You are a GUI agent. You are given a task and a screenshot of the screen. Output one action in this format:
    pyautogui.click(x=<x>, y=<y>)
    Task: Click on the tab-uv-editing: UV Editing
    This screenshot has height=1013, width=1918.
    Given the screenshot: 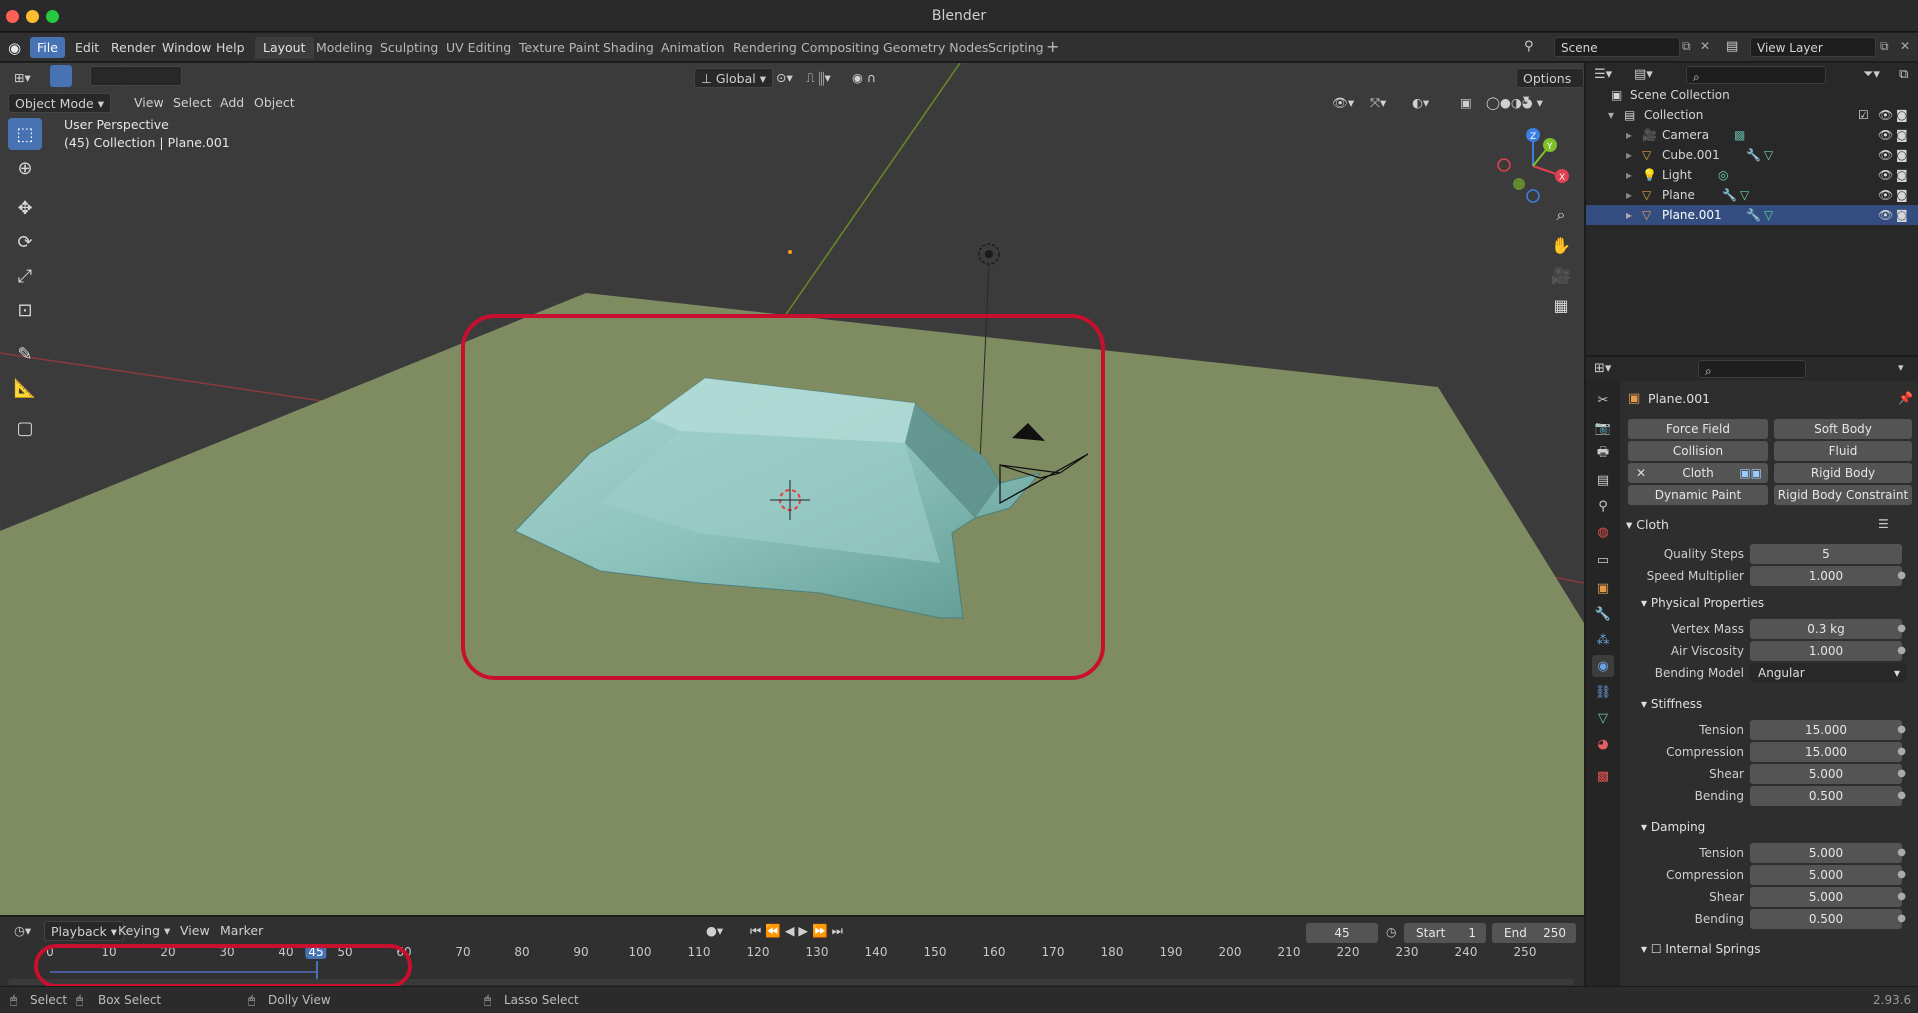 What is the action you would take?
    pyautogui.click(x=478, y=48)
    